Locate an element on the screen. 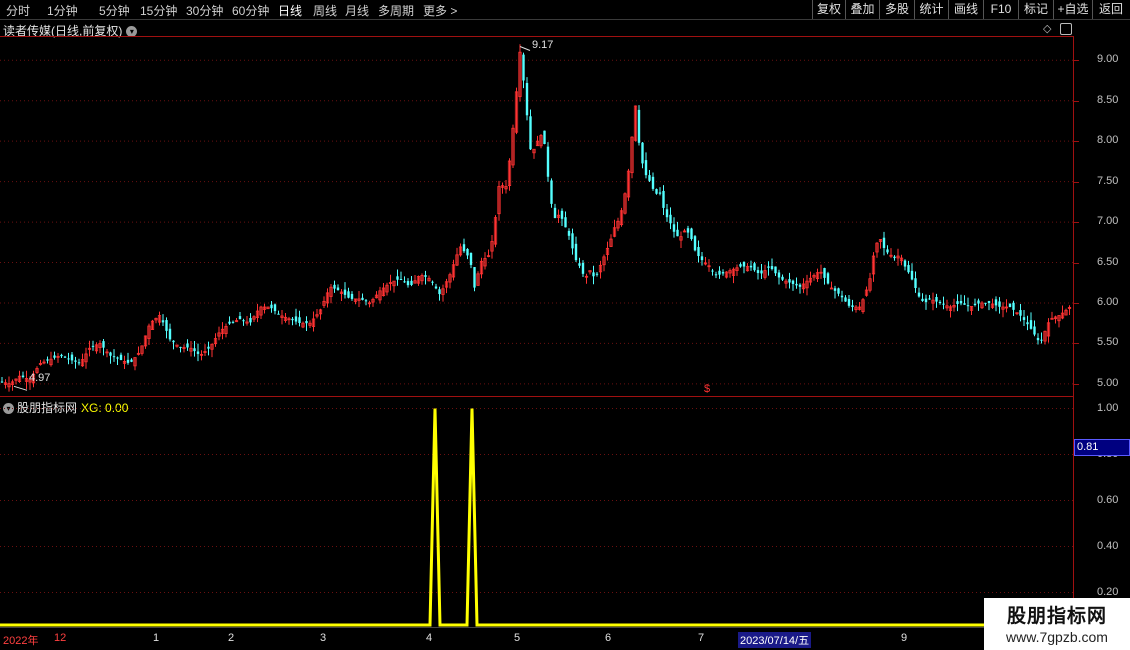  tool-back: 返回 is located at coordinates (1110, 9).